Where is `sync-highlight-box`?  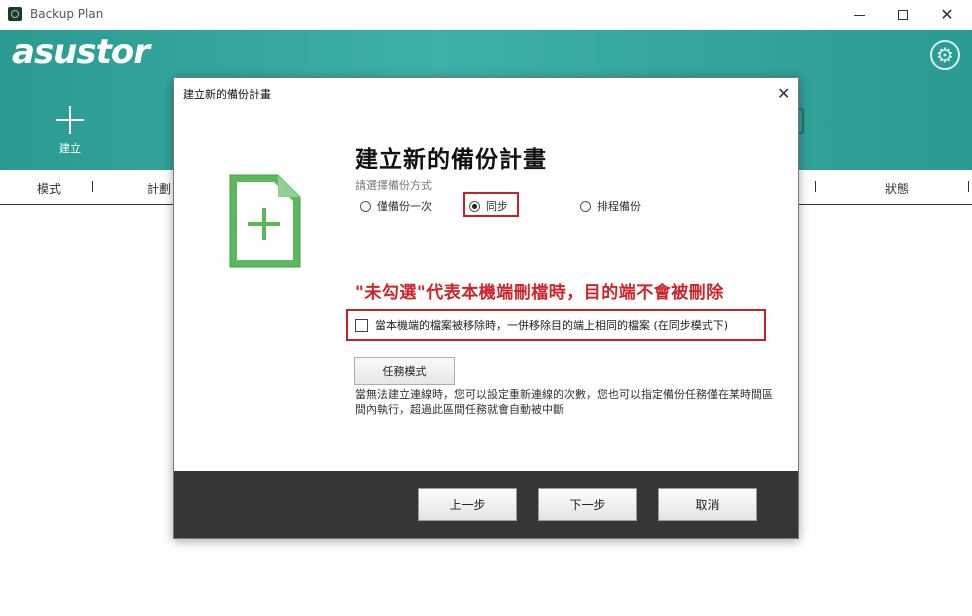 sync-highlight-box is located at coordinates (491, 204).